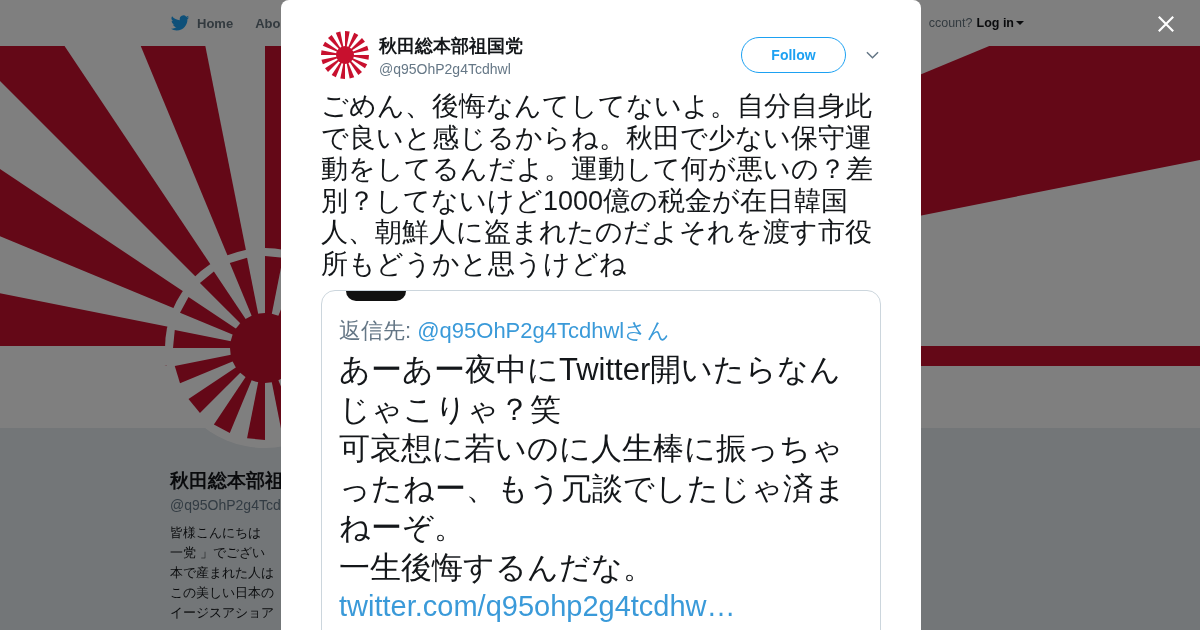  Describe the element at coordinates (793, 55) in the screenshot. I see `follow-button: Follow` at that location.